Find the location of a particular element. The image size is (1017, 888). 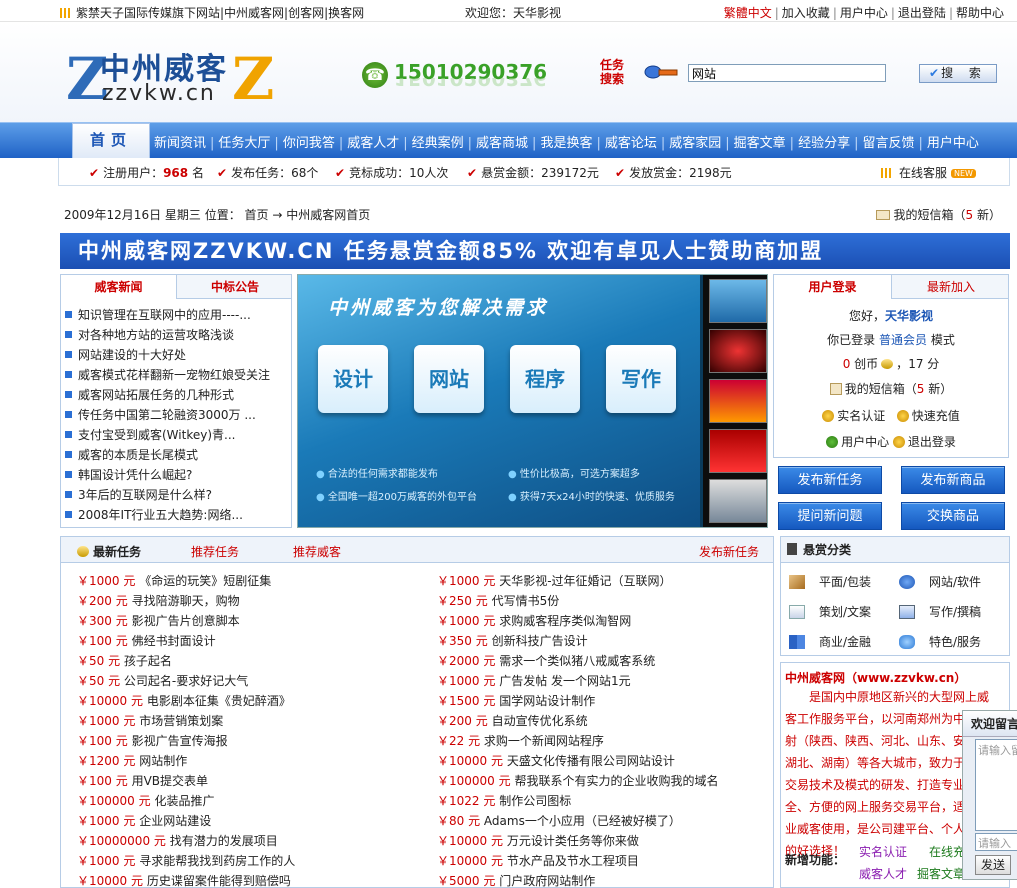

tab-witkey-news: 威客新闻 is located at coordinates (119, 287).